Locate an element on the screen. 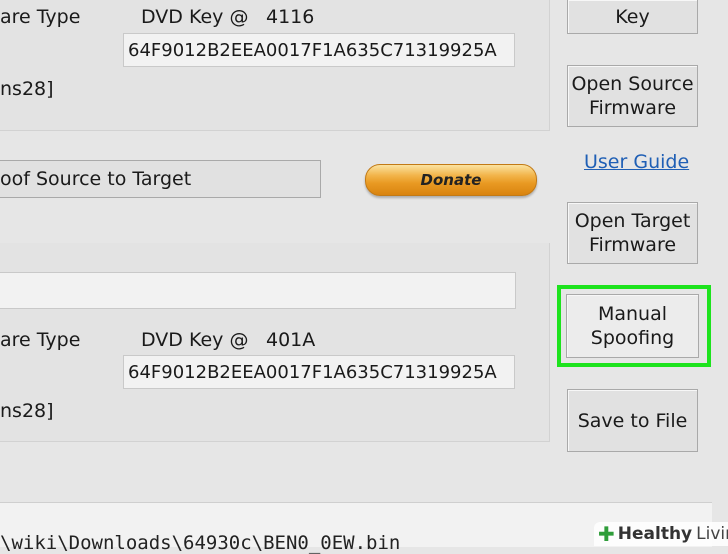 The width and height of the screenshot is (728, 554). target-firmware-field is located at coordinates (258, 290).